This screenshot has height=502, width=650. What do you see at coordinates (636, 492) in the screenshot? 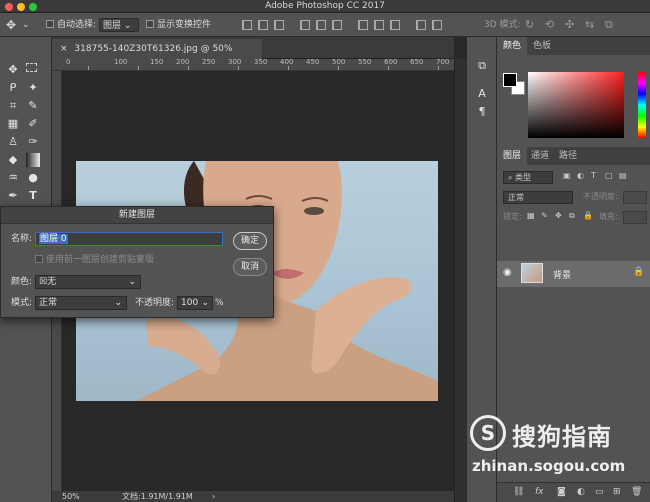
I see `delete-layer-icon: 🗑` at bounding box center [636, 492].